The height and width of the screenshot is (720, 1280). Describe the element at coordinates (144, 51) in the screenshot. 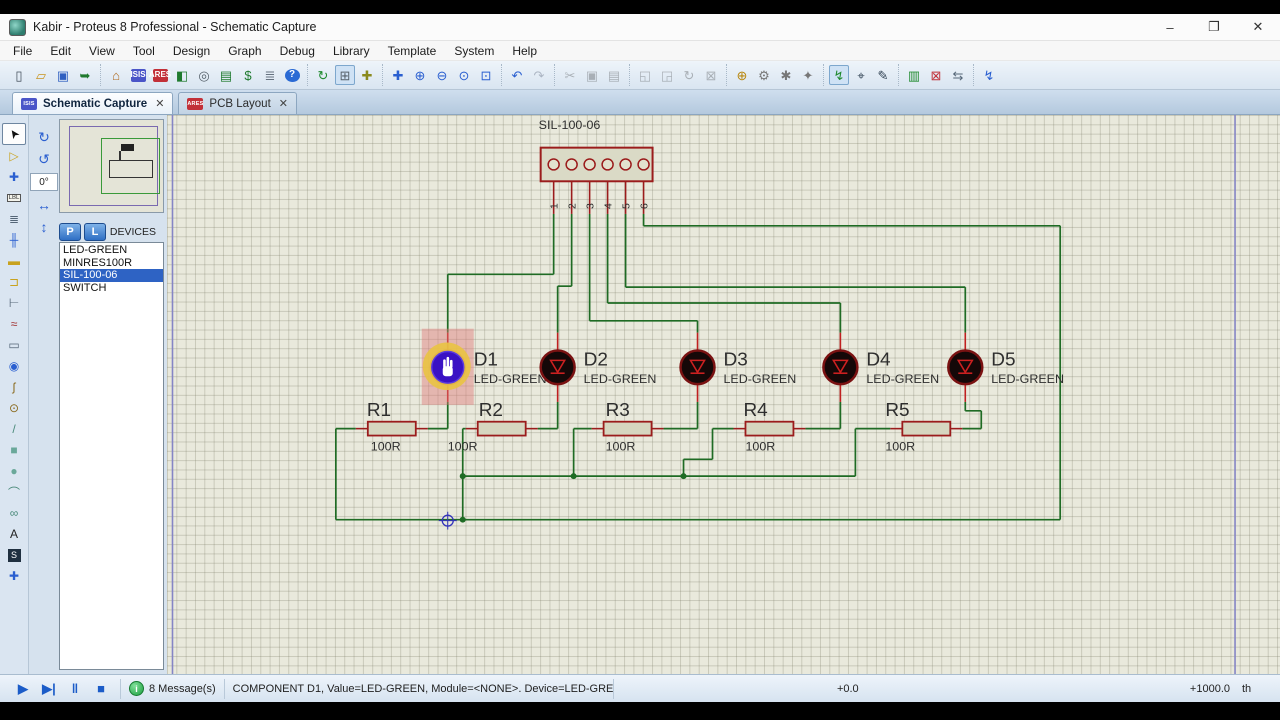

I see `menu-tool: Tool` at that location.